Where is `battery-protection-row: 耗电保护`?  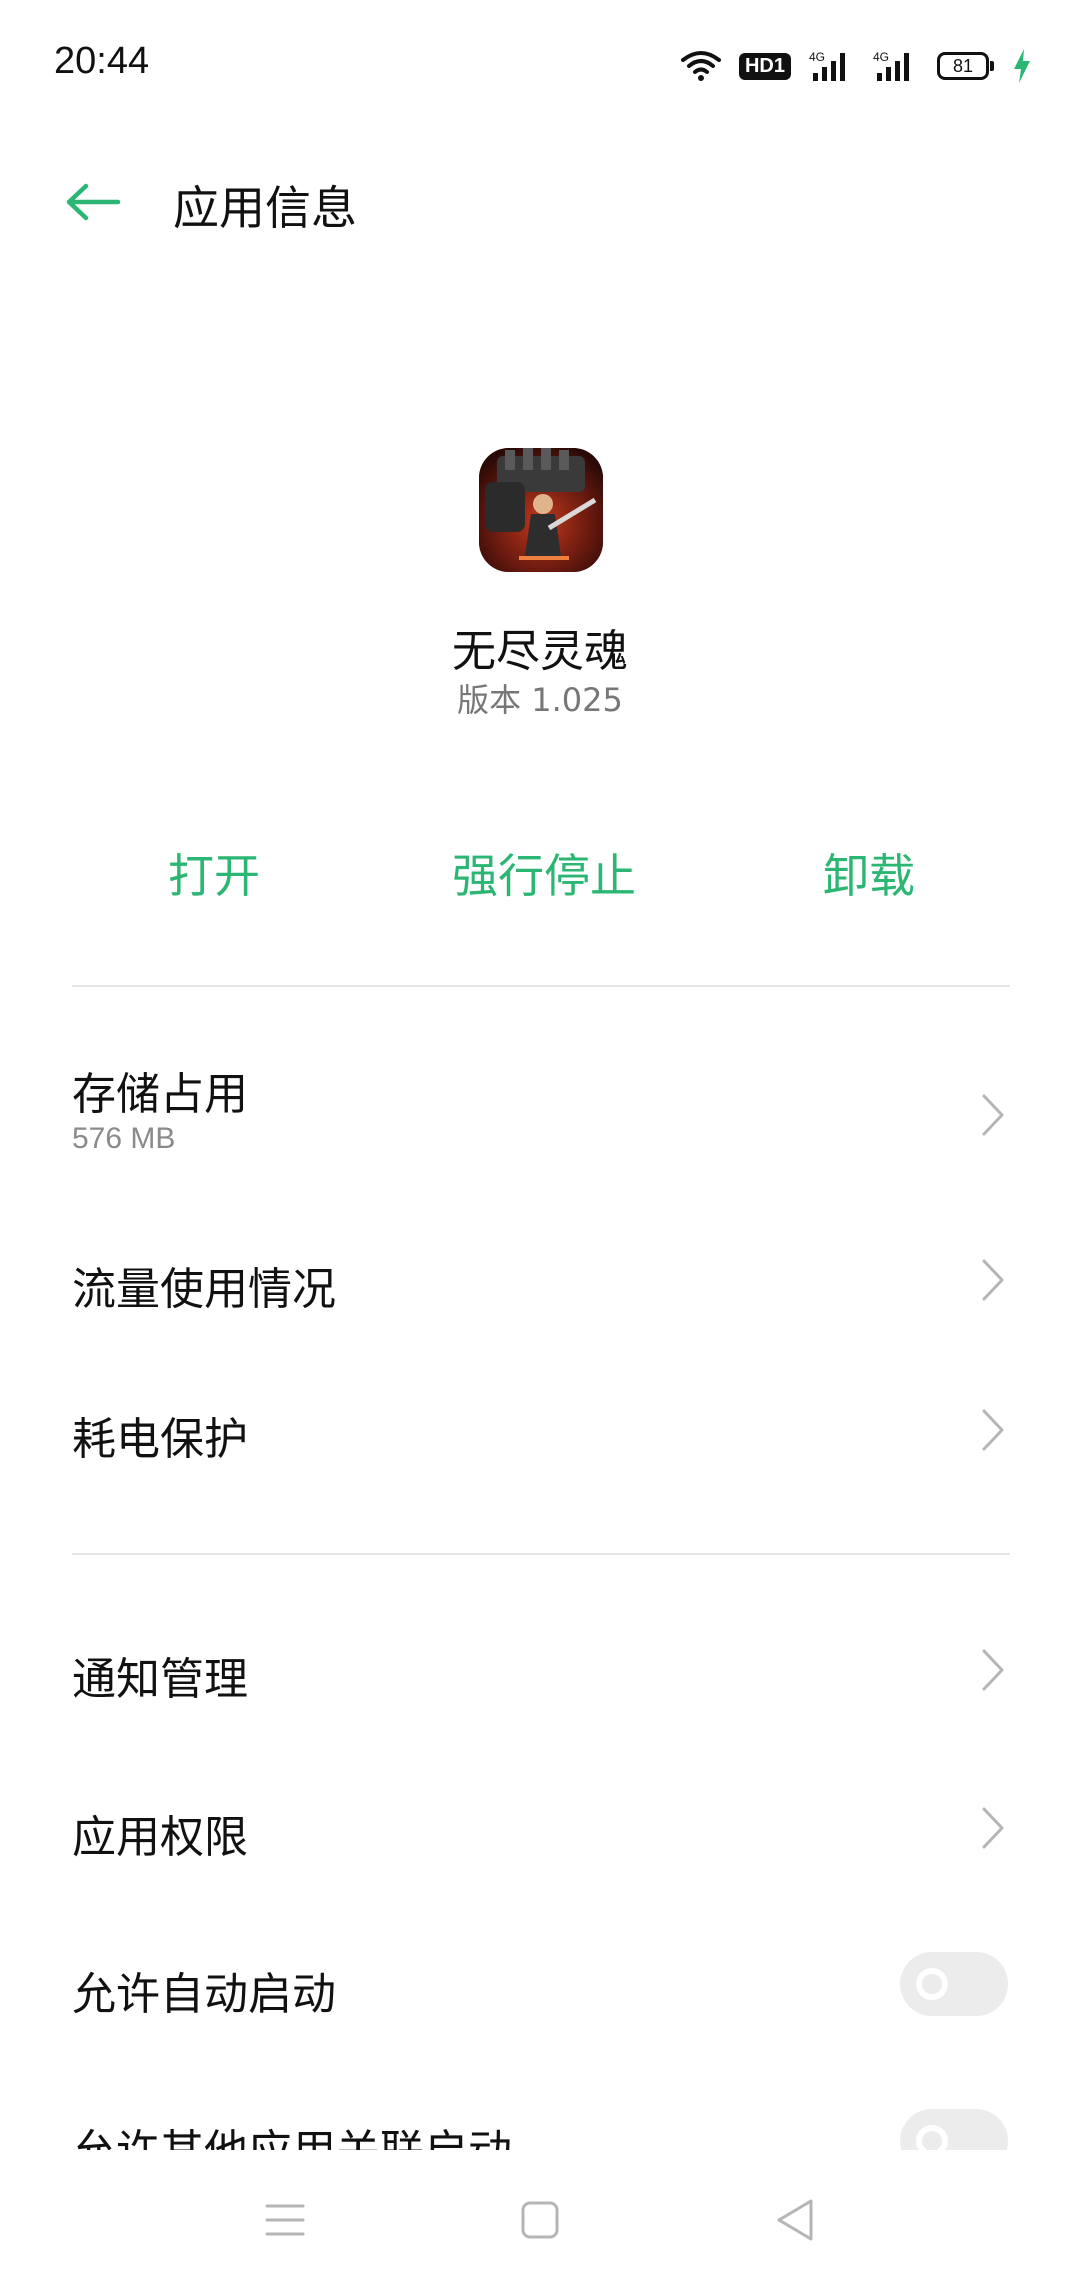
battery-protection-row: 耗电保护 is located at coordinates (540, 1430).